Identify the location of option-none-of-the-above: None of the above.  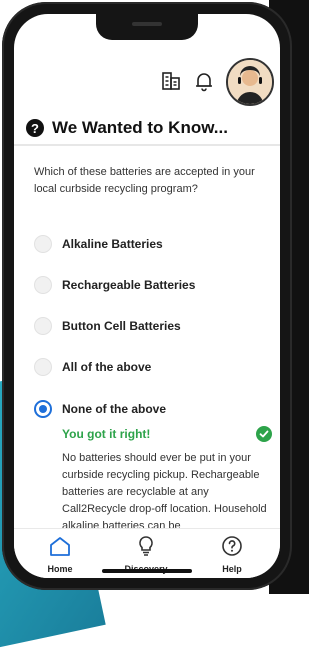
(100, 409).